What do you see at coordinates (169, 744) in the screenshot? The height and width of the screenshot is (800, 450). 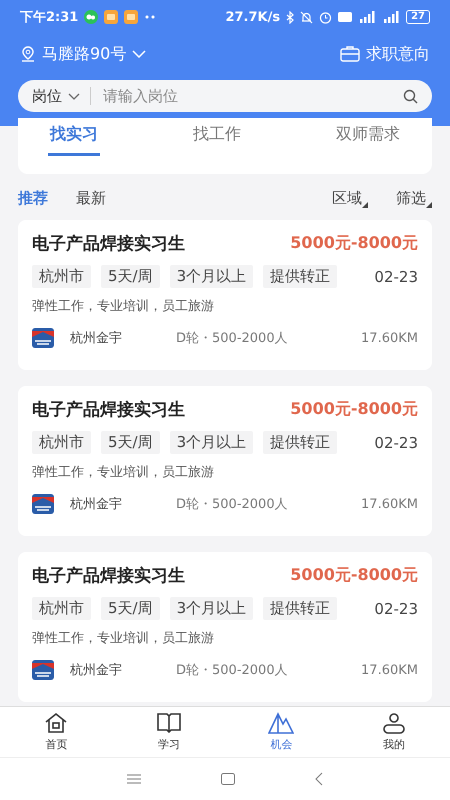 I see `nav-label: 学习` at bounding box center [169, 744].